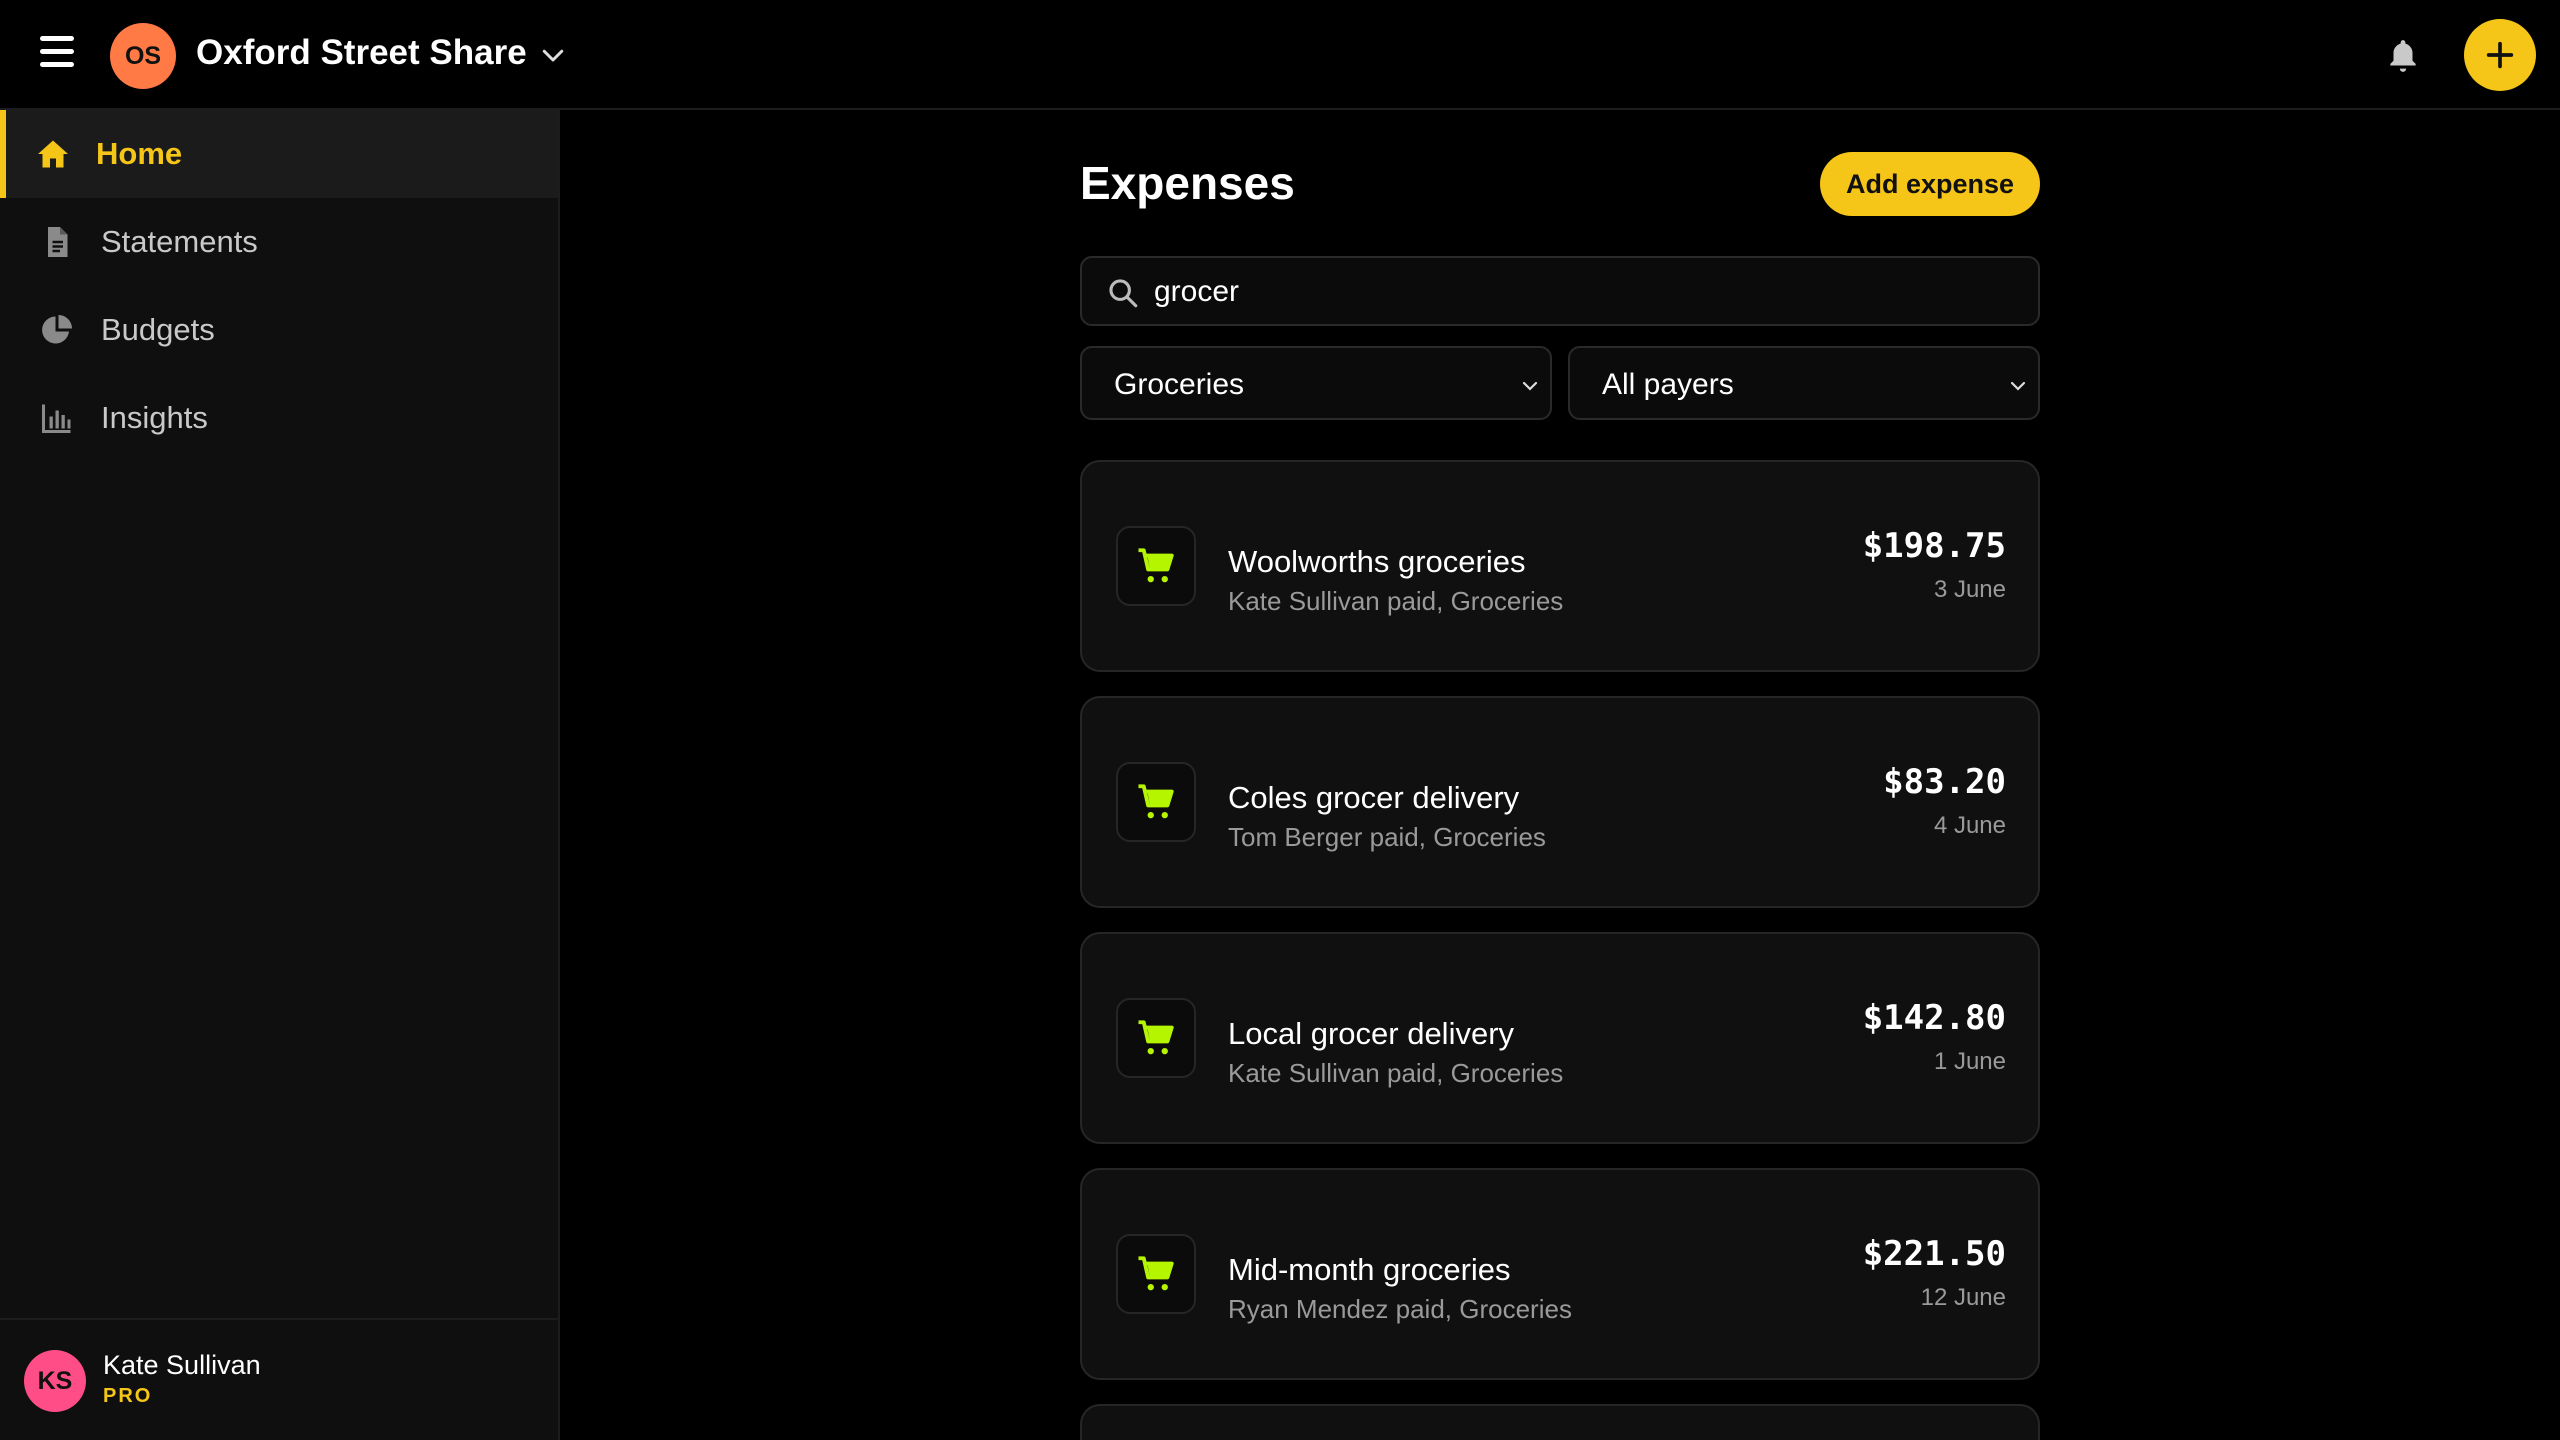 Image resolution: width=2560 pixels, height=1440 pixels. Describe the element at coordinates (1804, 383) in the screenshot. I see `payer-select: All payers` at that location.